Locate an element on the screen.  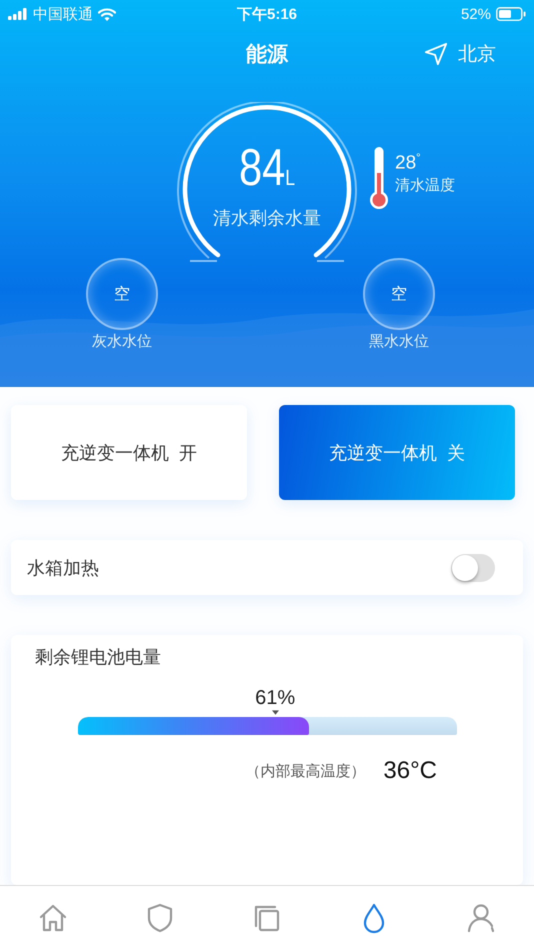
tank-label: 灰水水位 is located at coordinates (122, 341).